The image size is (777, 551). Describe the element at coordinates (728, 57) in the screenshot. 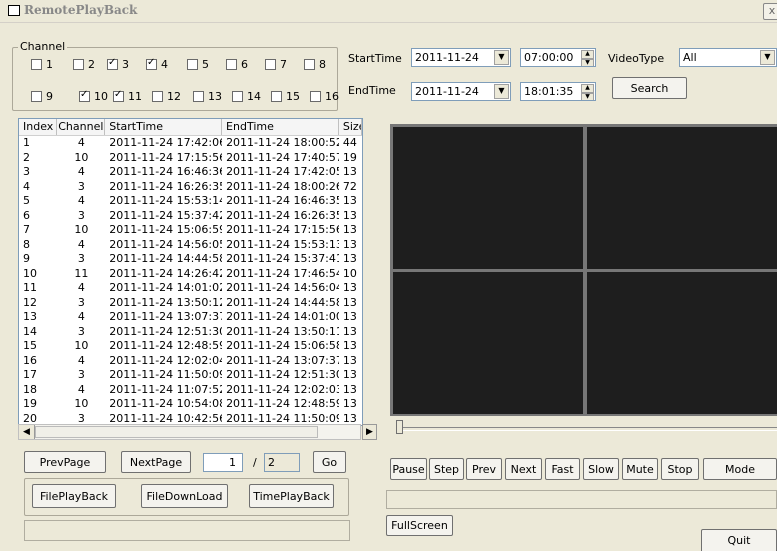

I see `video-type-select: All ▼` at that location.